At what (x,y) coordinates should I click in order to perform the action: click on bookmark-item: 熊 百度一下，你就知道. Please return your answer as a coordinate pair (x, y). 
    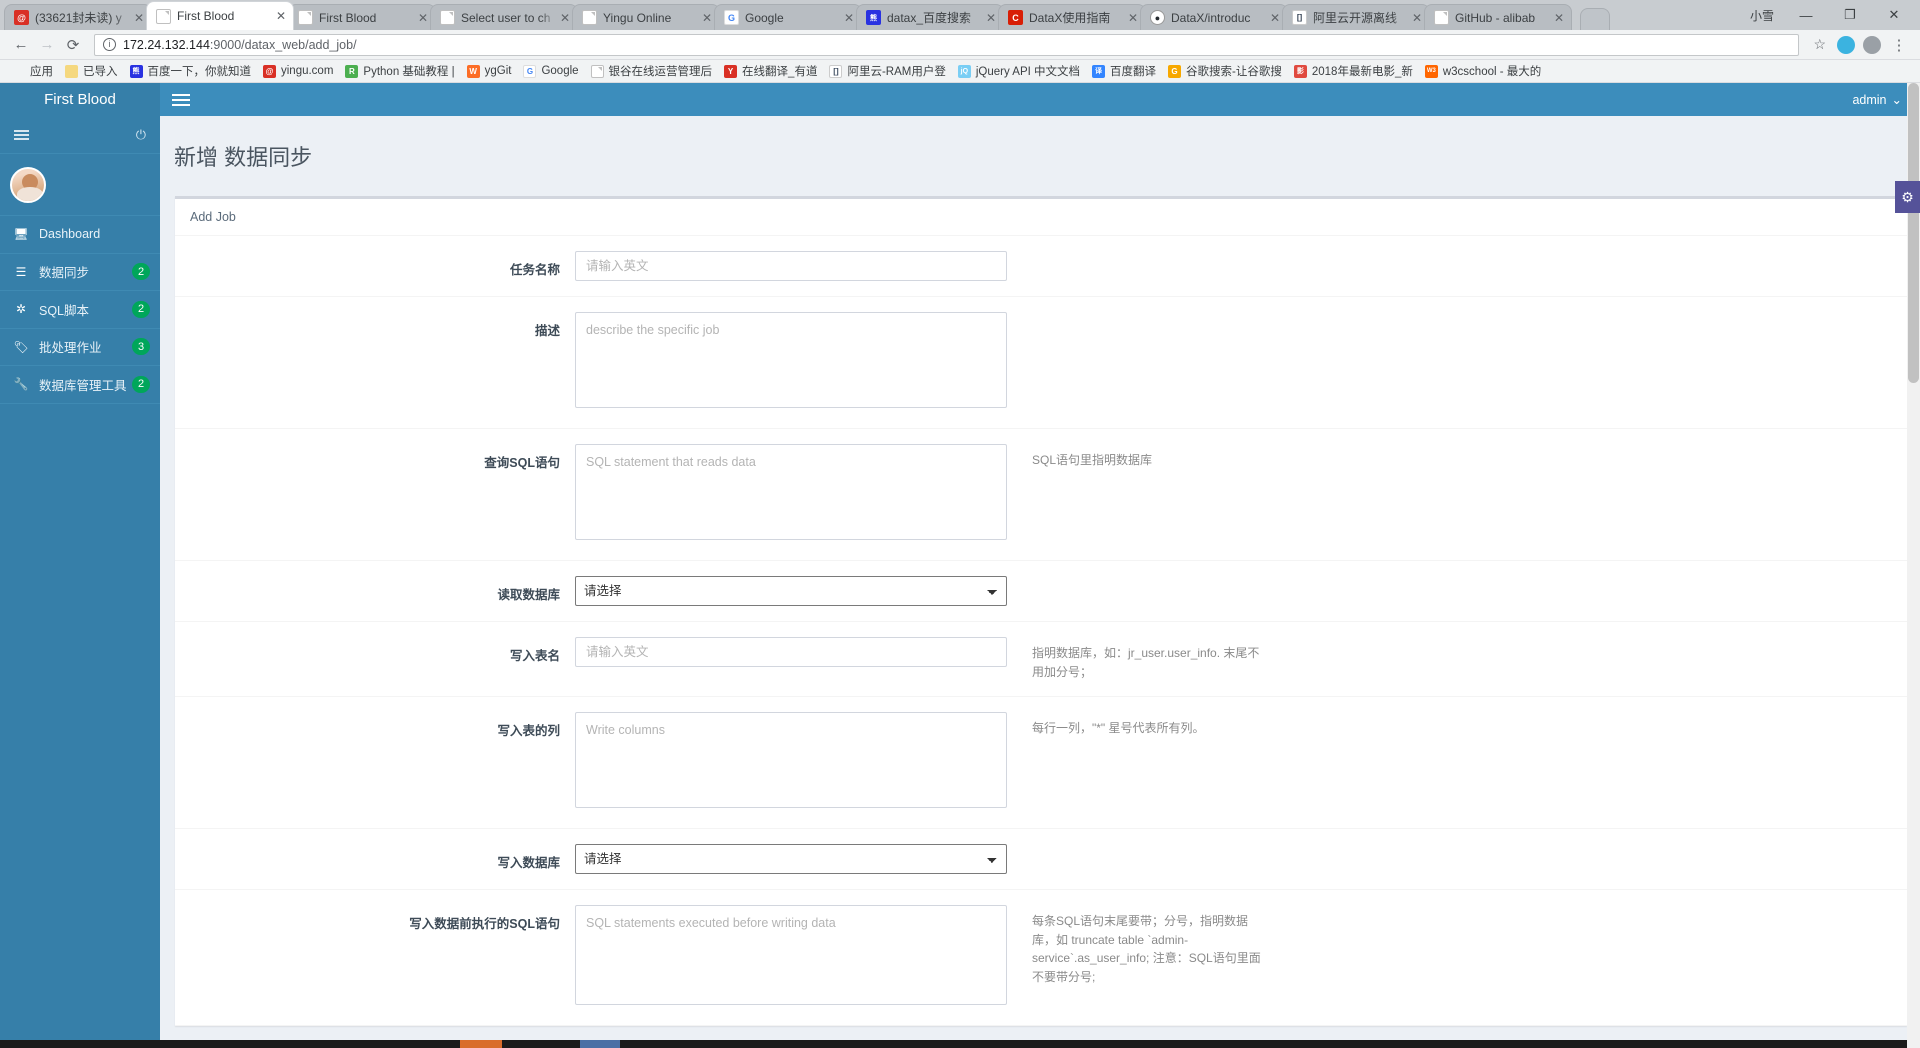
    Looking at the image, I should click on (191, 71).